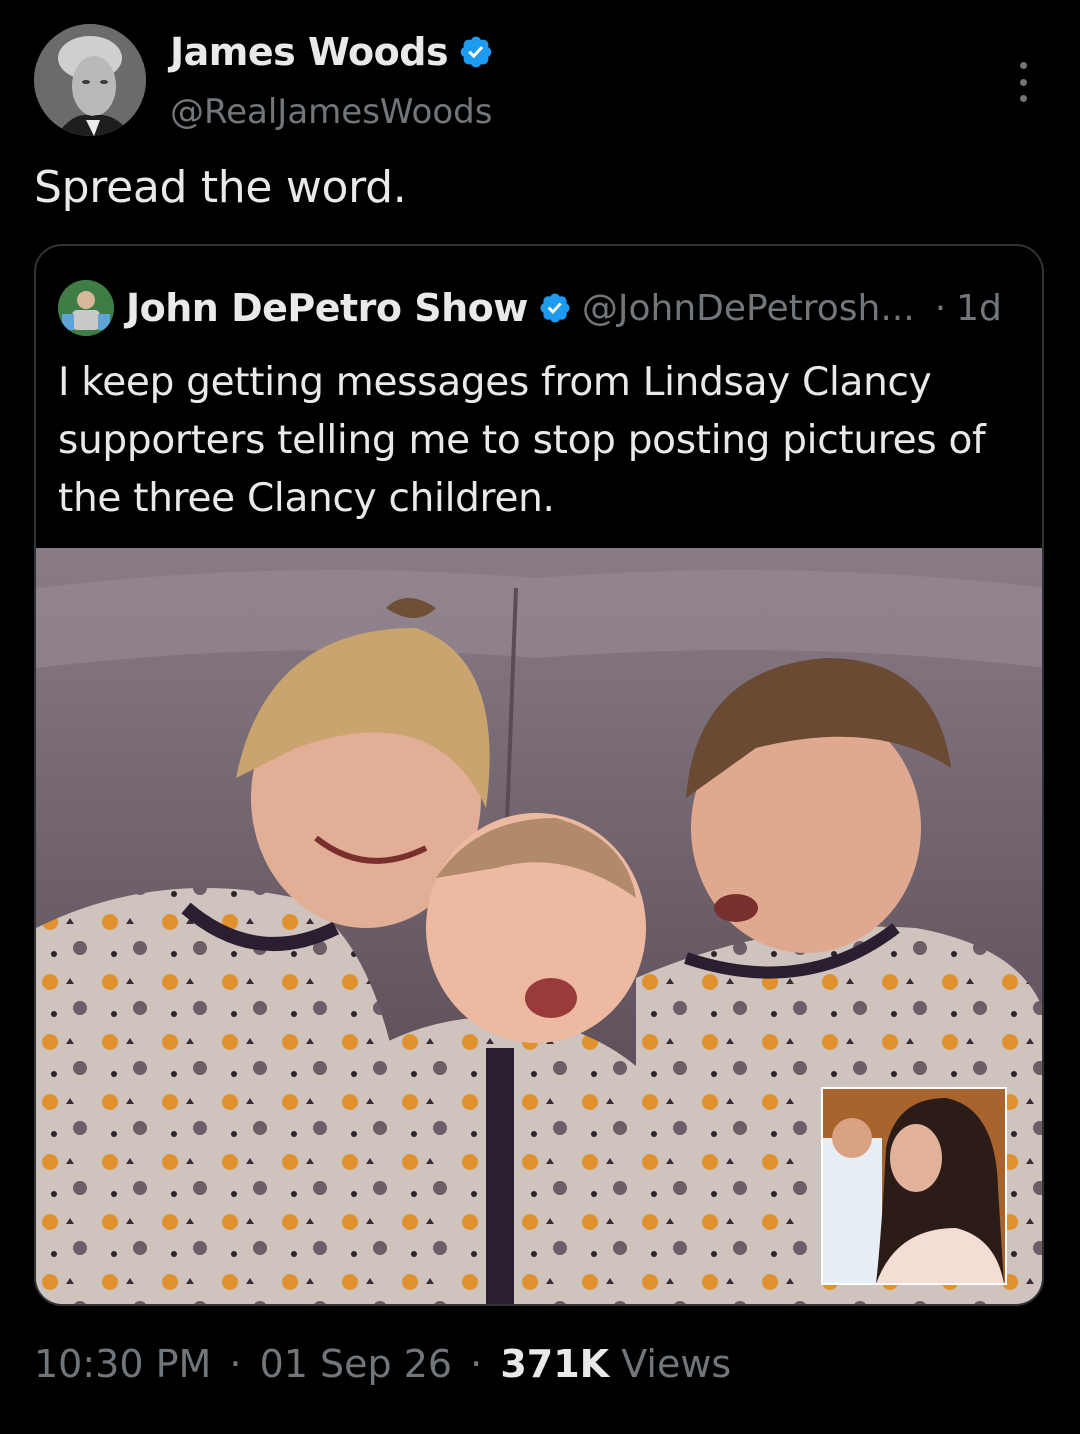 This screenshot has width=1080, height=1434. I want to click on quoted-author-name: John DePetro Show, so click(327, 308).